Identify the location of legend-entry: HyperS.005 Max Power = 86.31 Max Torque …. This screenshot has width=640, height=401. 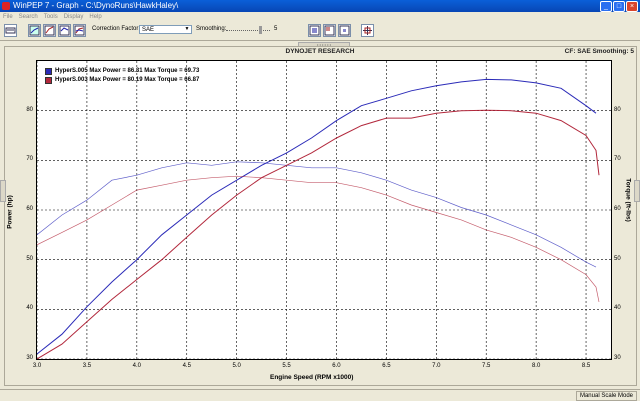
(128, 71).